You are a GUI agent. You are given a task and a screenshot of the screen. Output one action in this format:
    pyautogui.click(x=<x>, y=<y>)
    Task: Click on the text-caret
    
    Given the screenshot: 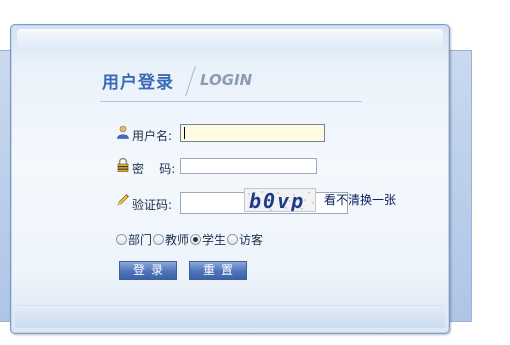 What is the action you would take?
    pyautogui.click(x=184, y=133)
    